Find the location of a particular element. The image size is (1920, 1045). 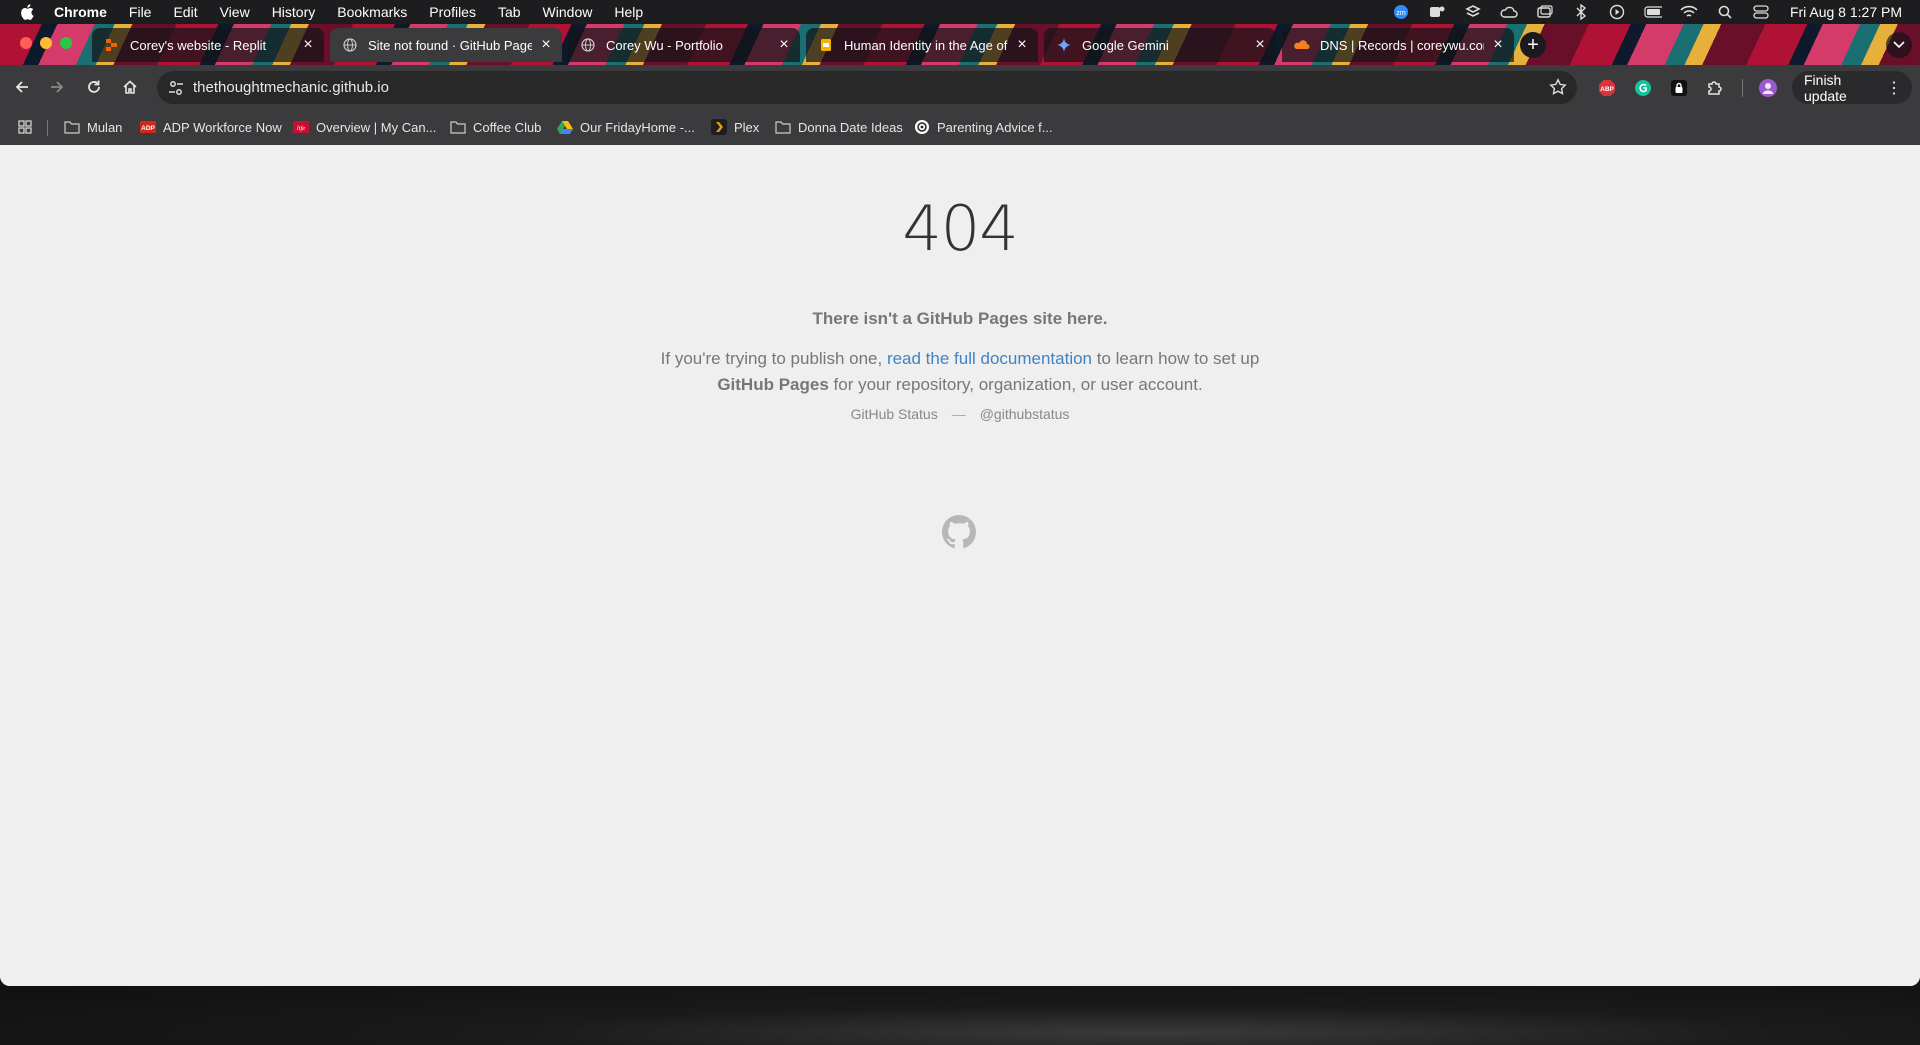

battery-icon is located at coordinates (1653, 12).